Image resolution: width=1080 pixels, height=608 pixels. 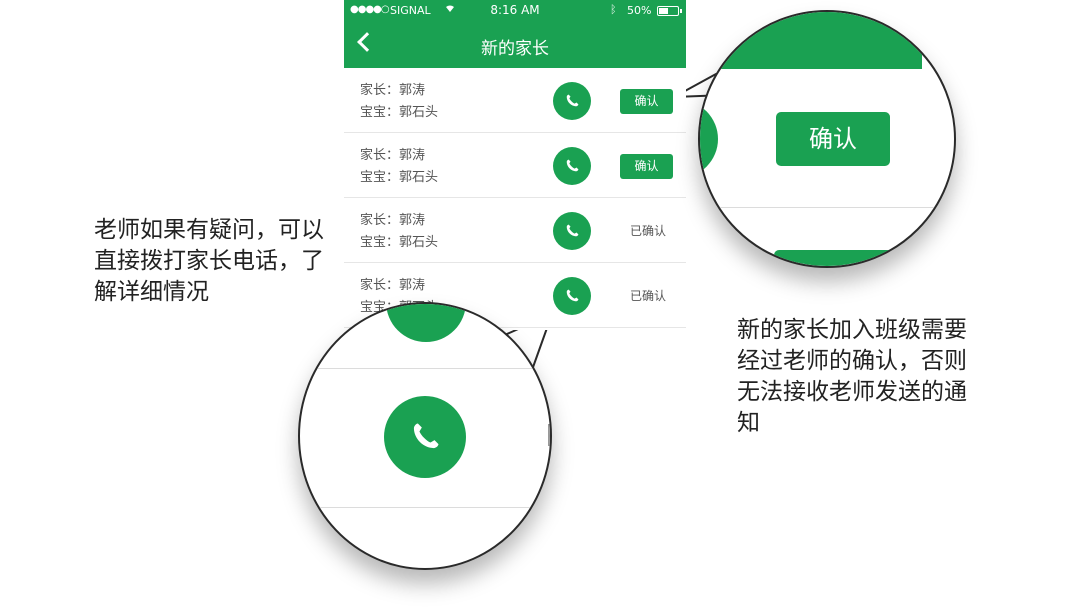 What do you see at coordinates (549, 435) in the screenshot?
I see `magnified-edge-mark` at bounding box center [549, 435].